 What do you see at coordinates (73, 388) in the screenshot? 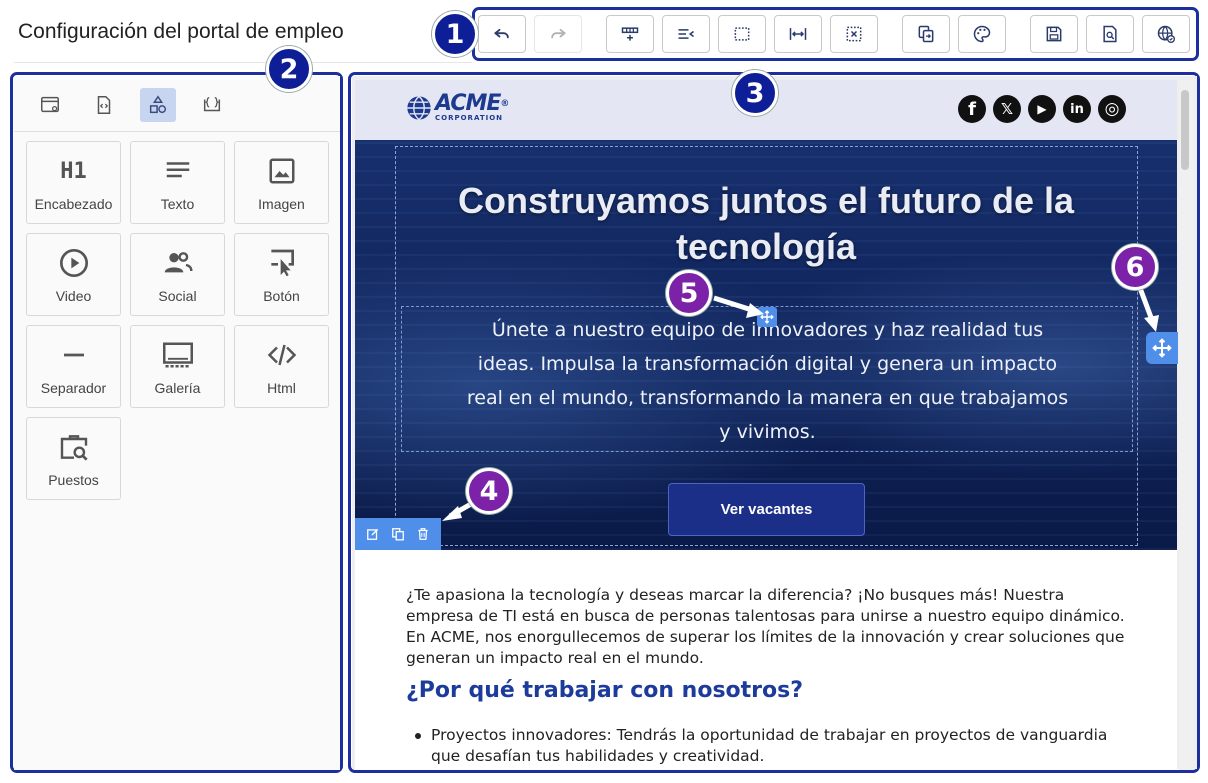
I see `block-label: Separador` at bounding box center [73, 388].